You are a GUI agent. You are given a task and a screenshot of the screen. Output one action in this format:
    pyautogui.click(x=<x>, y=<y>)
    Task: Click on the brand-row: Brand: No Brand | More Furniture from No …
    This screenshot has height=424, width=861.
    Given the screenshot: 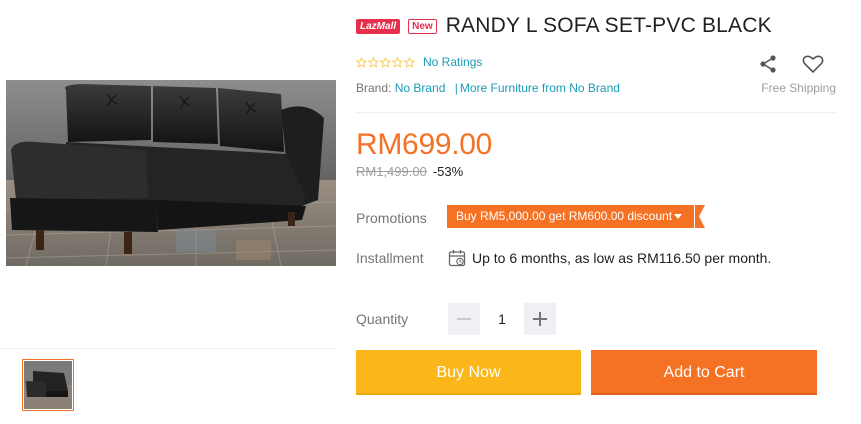 What is the action you would take?
    pyautogui.click(x=488, y=88)
    